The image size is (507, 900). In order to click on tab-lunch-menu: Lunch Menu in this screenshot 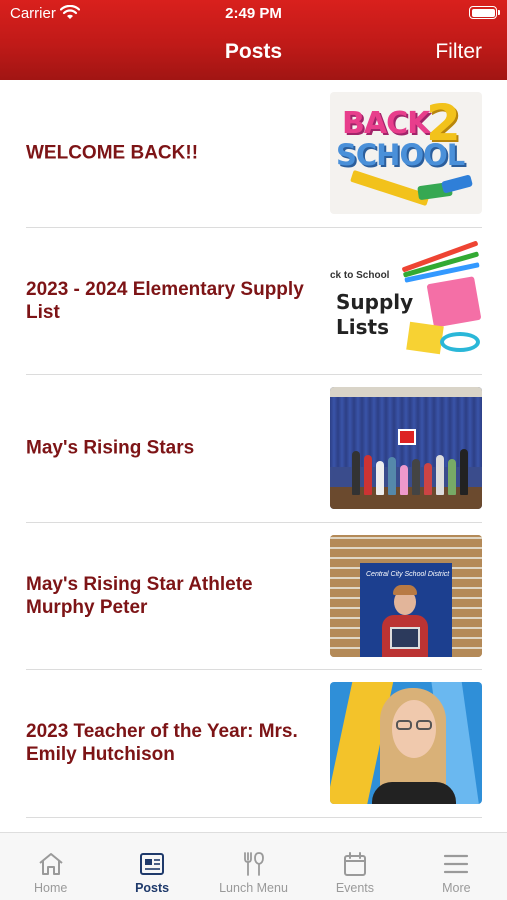, I will do `click(253, 866)`.